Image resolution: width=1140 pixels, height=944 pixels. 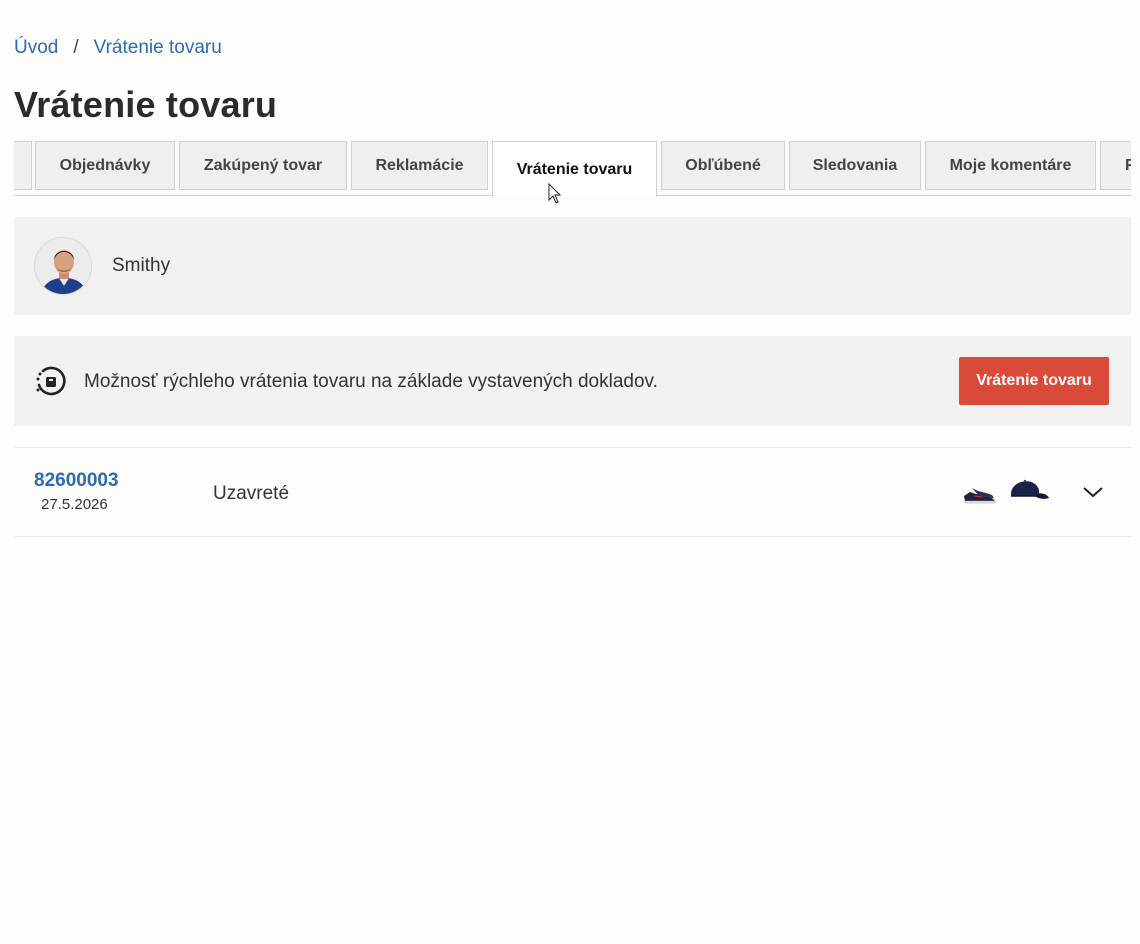 I want to click on tab-partial-left, so click(x=23, y=165).